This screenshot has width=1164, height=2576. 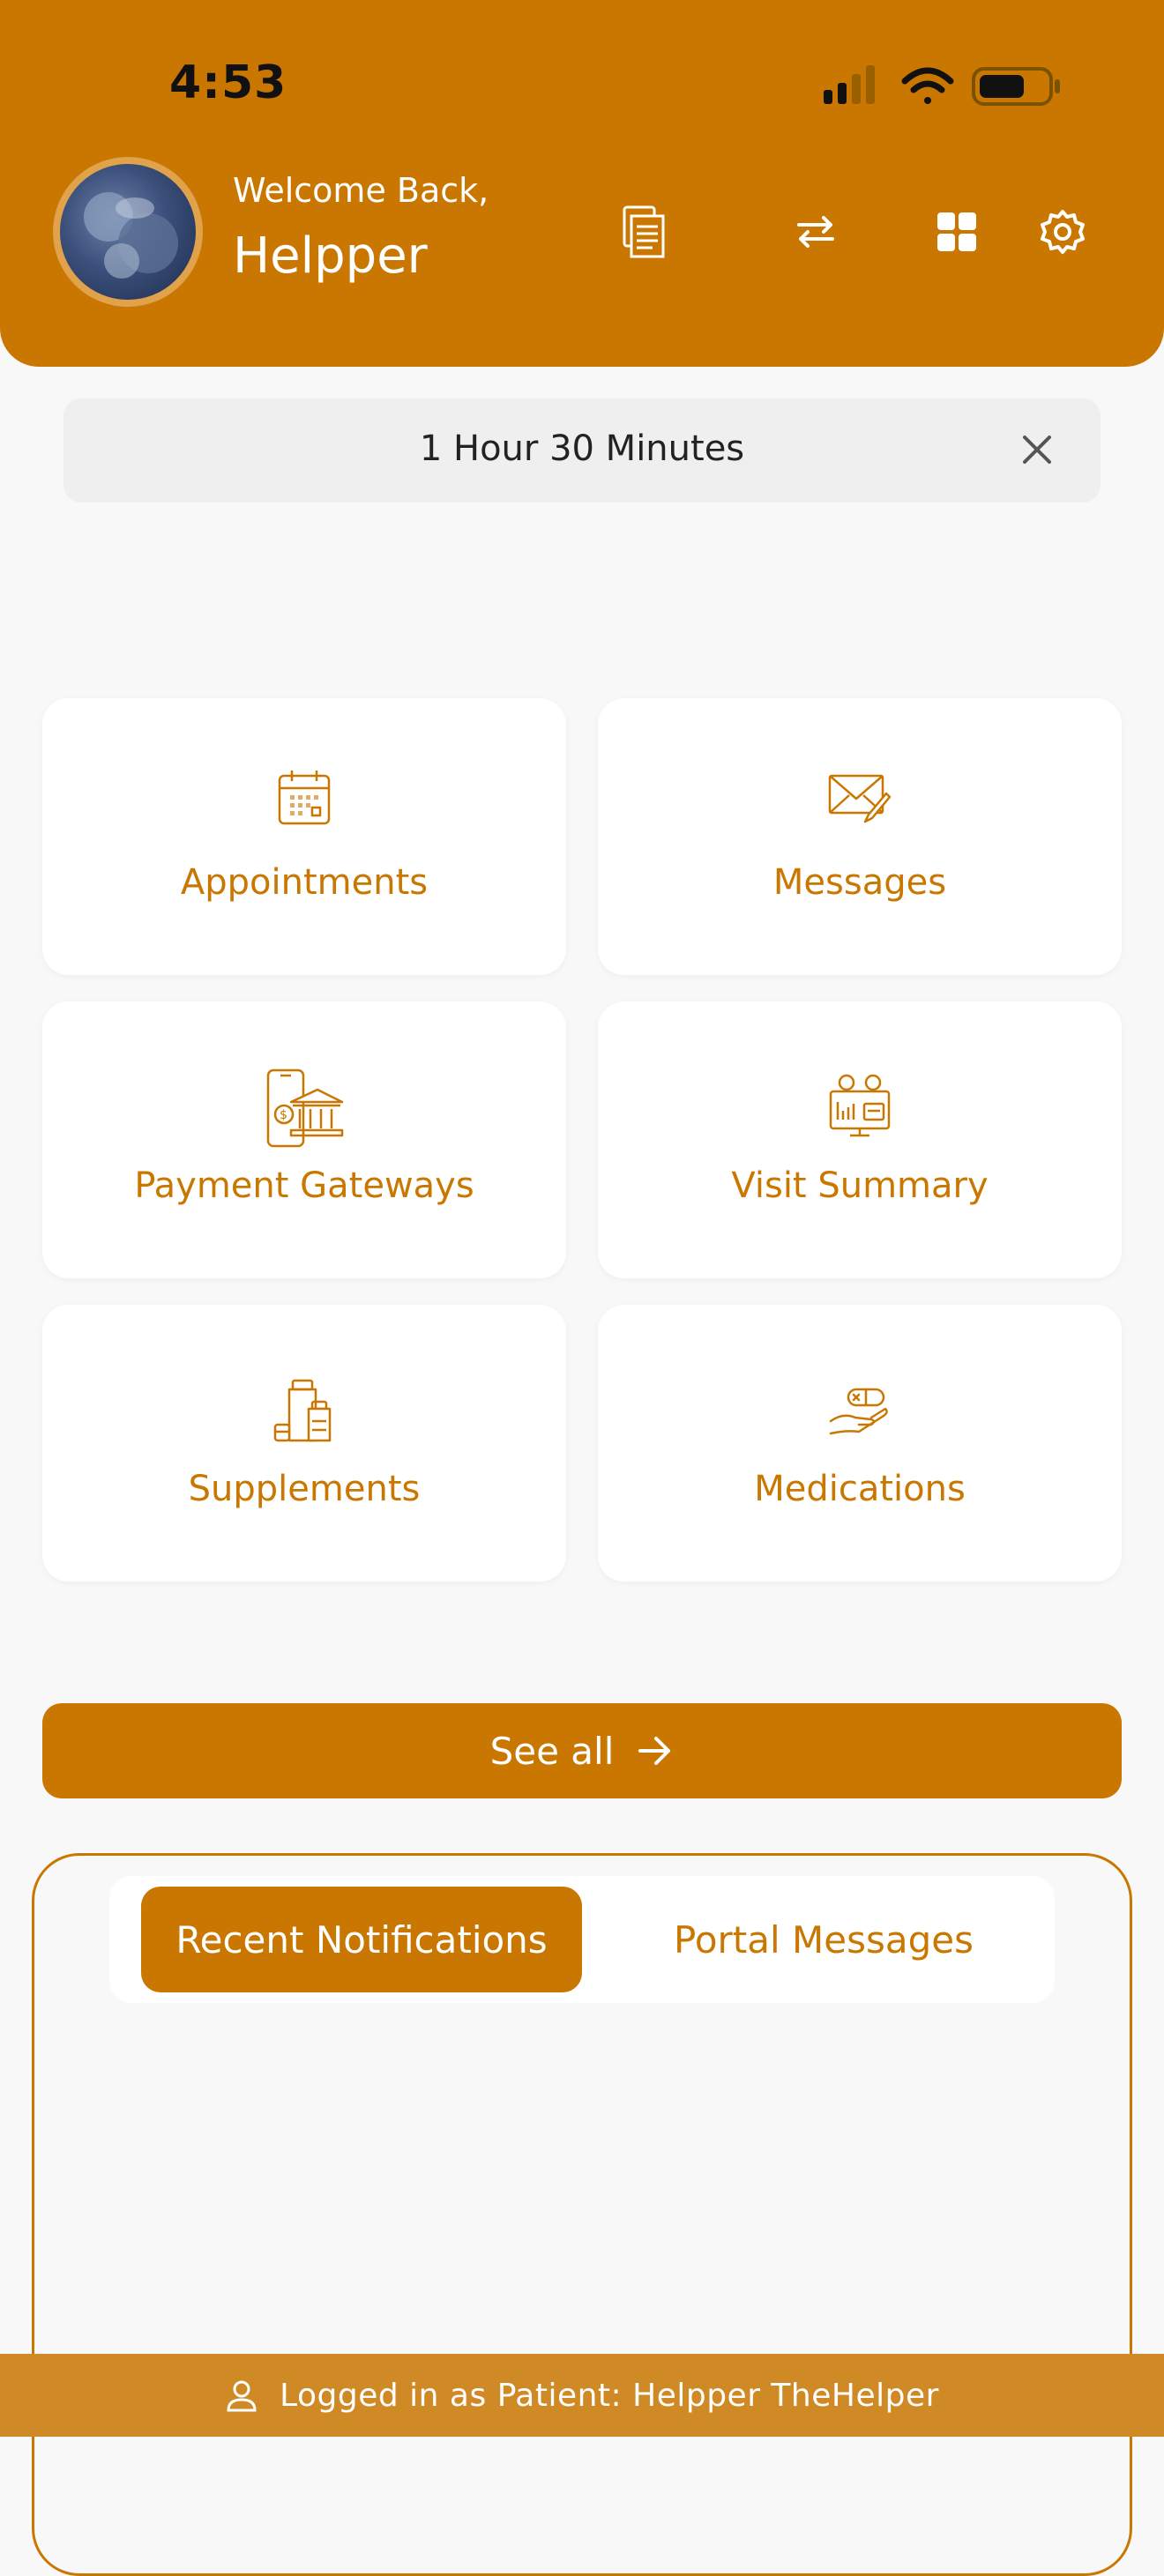 What do you see at coordinates (860, 1443) in the screenshot?
I see `tile-medications: Medications` at bounding box center [860, 1443].